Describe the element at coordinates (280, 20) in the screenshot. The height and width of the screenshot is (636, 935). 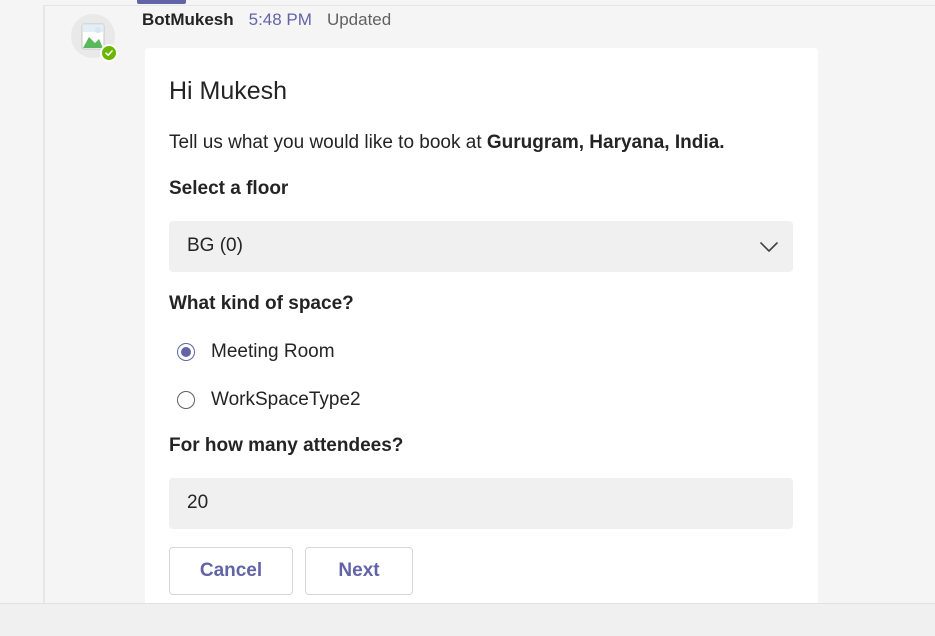
I see `message-timestamp: 5:48 PM` at that location.